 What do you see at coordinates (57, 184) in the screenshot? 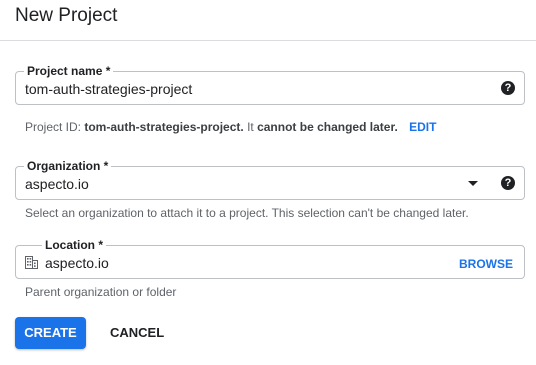
I see `organization-value: aspecto.io` at bounding box center [57, 184].